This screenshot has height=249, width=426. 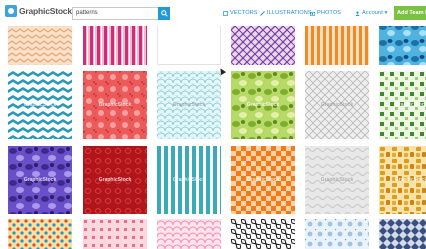 I want to click on nav-photos-label: PHOTOS, so click(x=329, y=13).